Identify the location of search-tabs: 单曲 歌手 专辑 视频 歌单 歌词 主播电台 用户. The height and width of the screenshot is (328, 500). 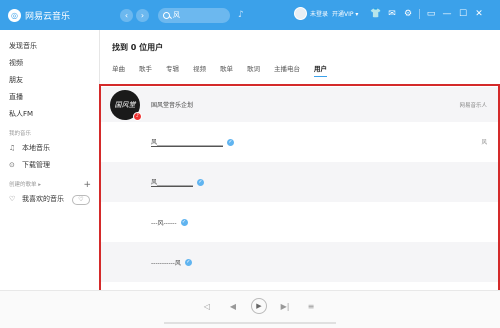
(226, 70).